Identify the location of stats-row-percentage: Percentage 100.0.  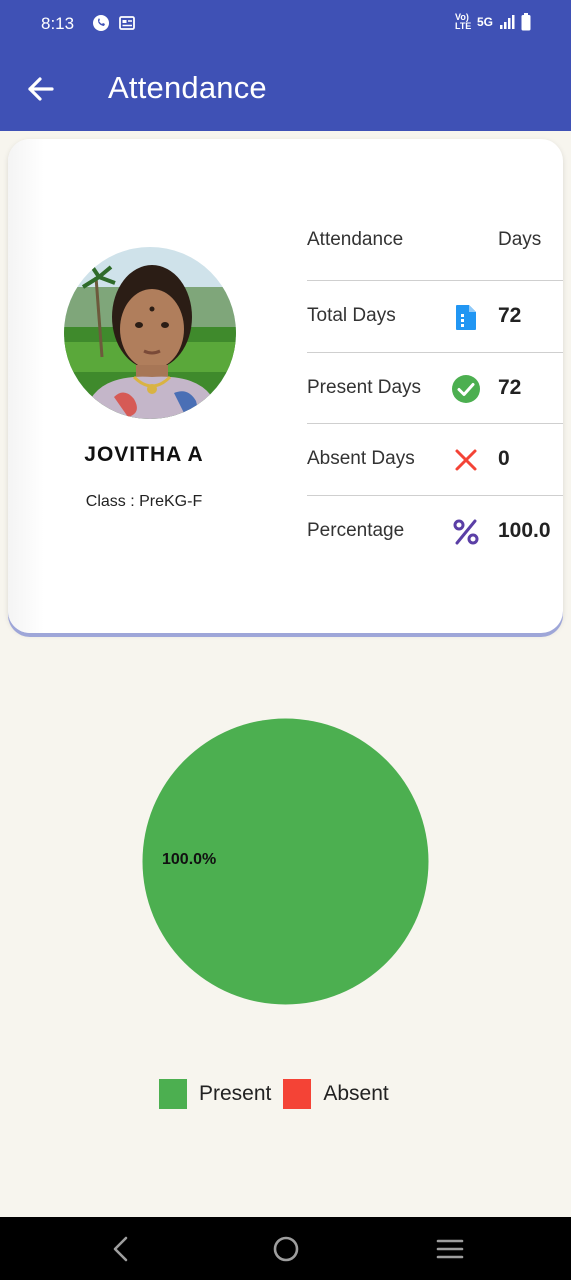
(435, 532).